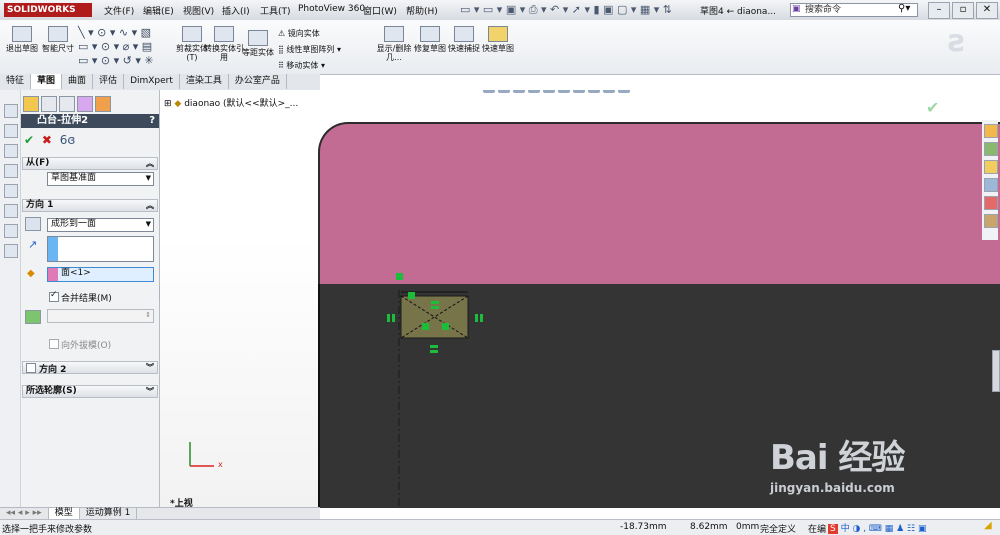 The height and width of the screenshot is (535, 1000). I want to click on task-pane-strip, so click(990, 180).